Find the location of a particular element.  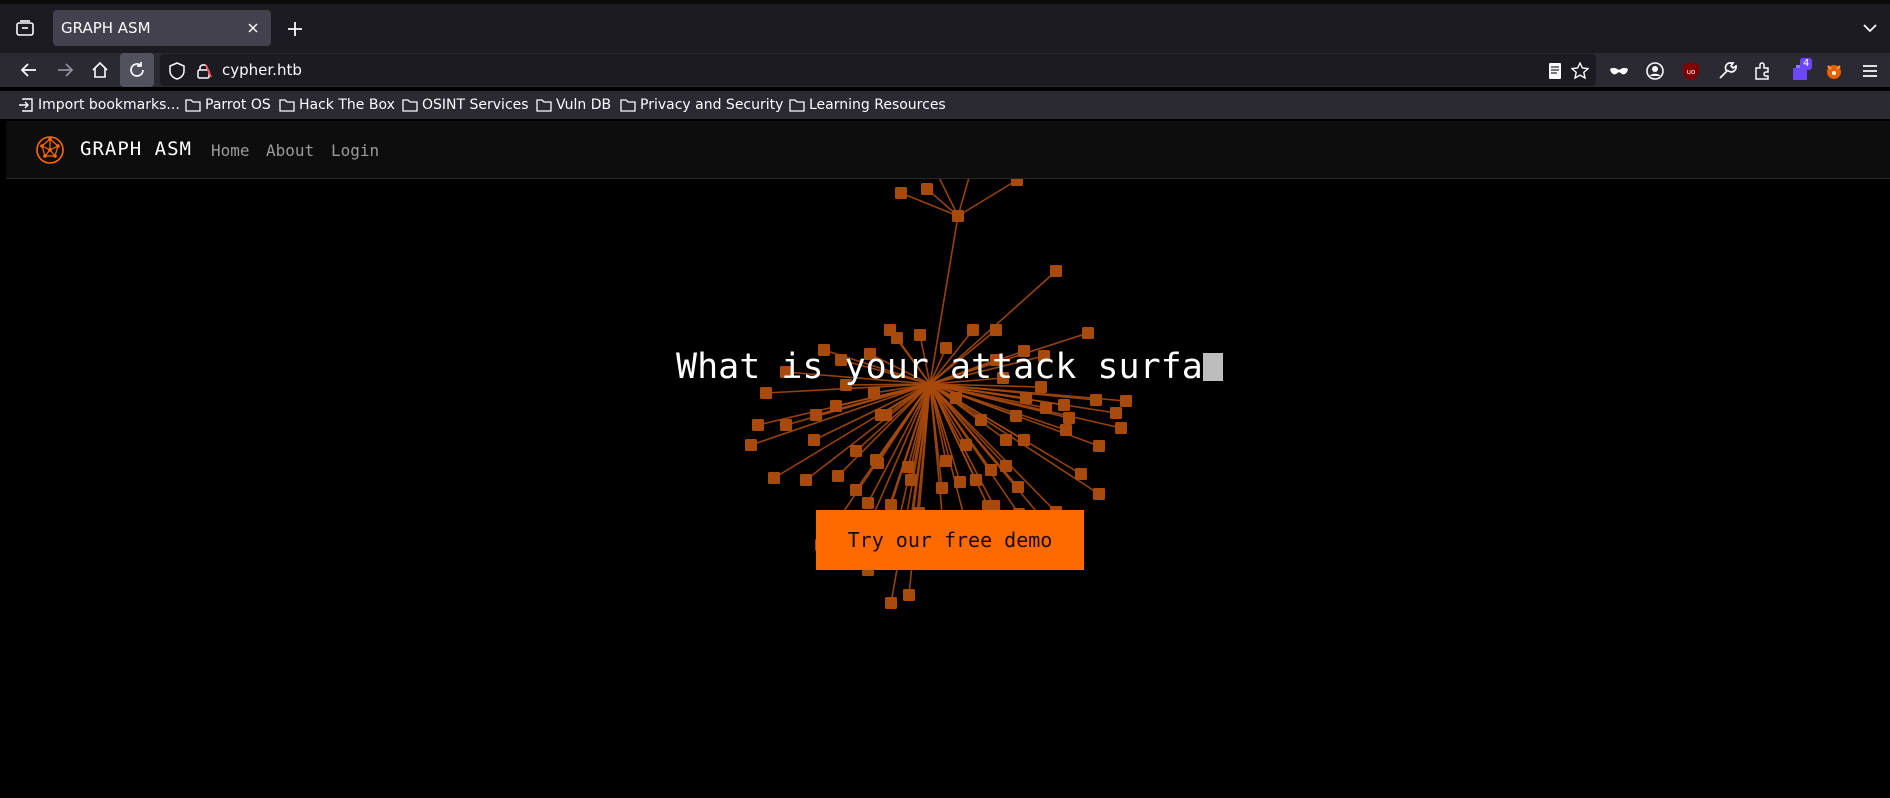

url-text: cypher.htb is located at coordinates (262, 70).